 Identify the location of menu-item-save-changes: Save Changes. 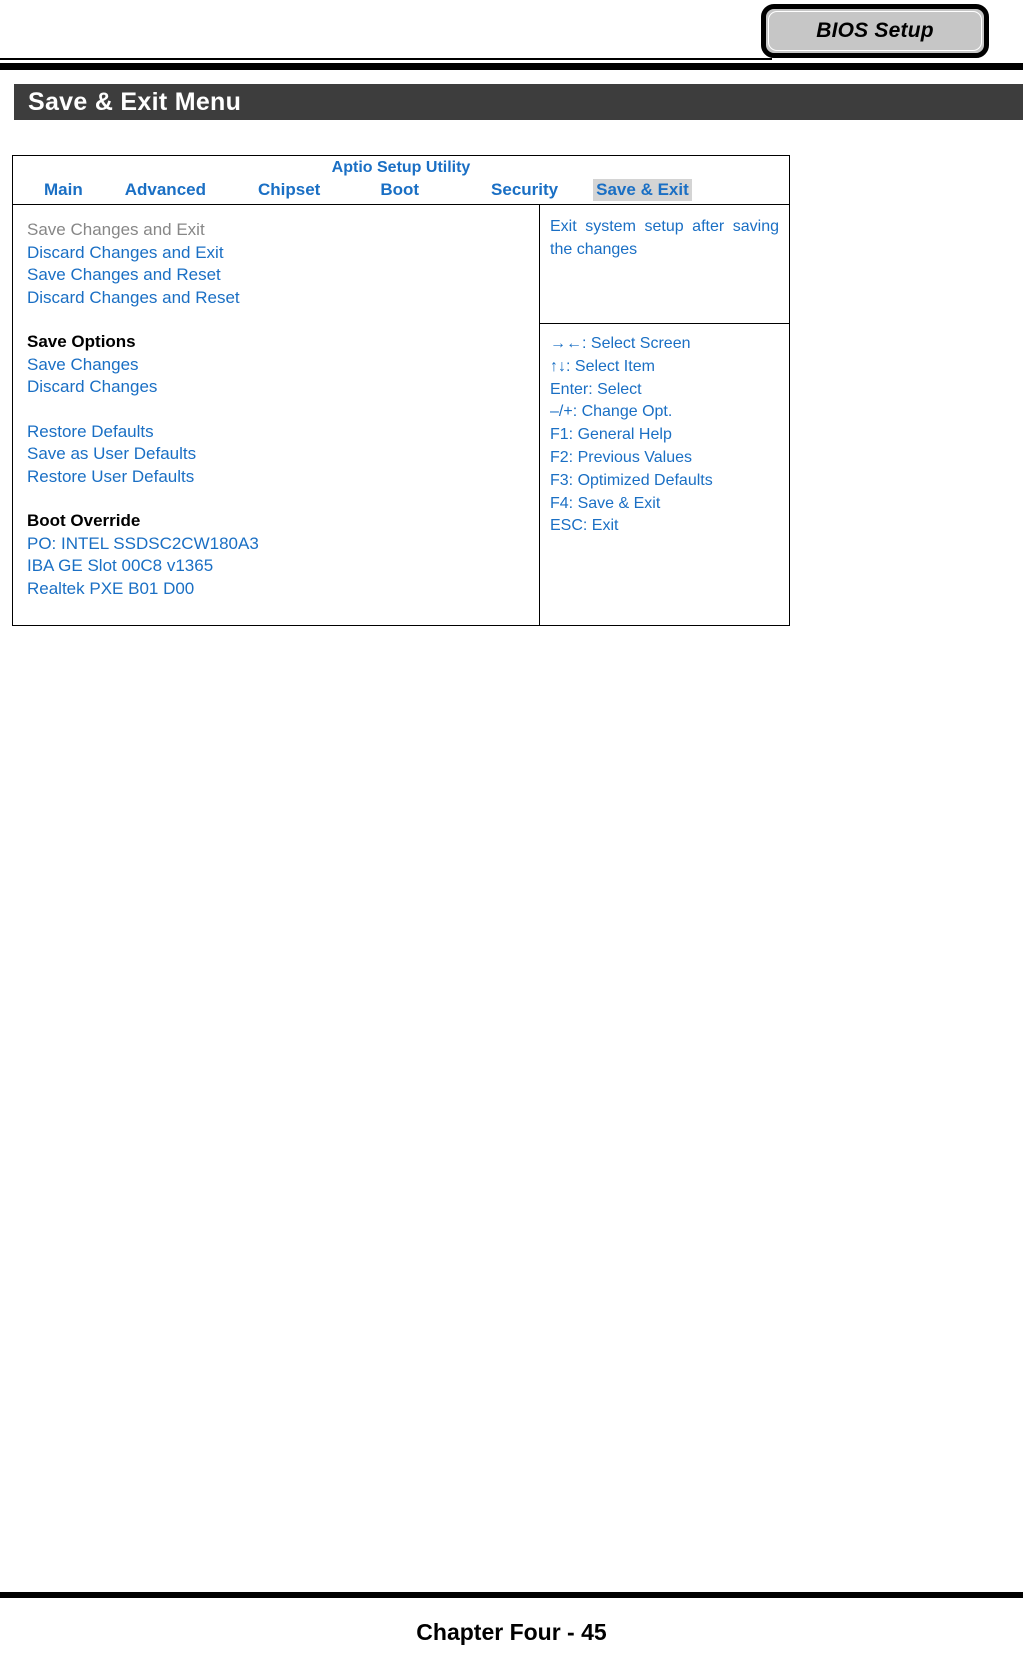
(283, 365).